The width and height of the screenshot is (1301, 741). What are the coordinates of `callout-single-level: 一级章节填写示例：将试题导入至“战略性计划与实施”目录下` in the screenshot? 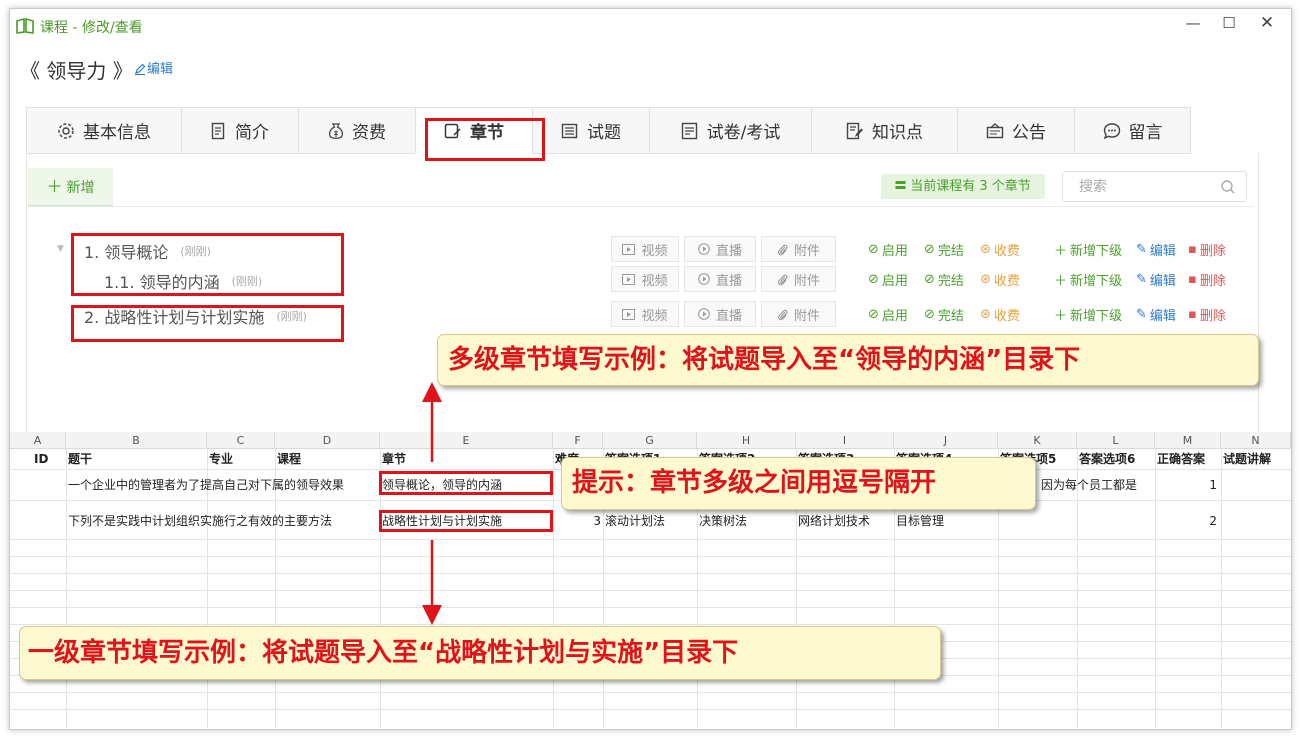 It's located at (480, 653).